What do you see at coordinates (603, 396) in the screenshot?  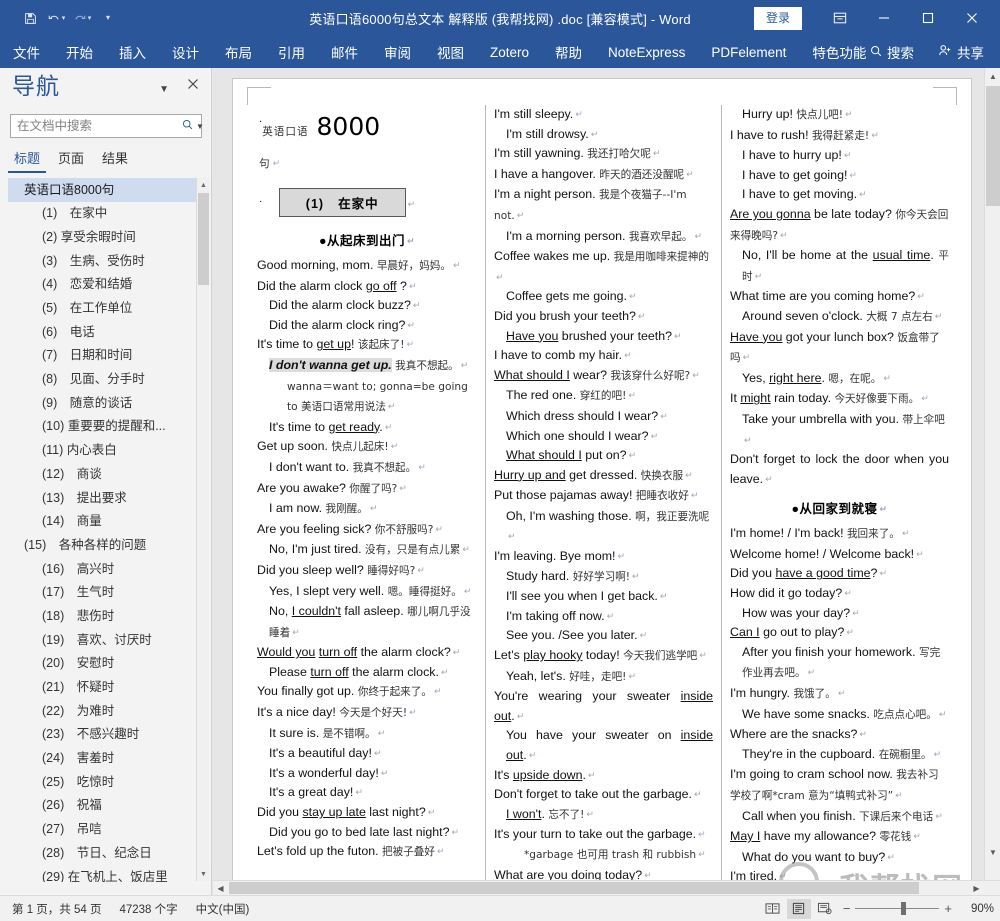 I see `document-line: The red one. 穿红的吧! ↵` at bounding box center [603, 396].